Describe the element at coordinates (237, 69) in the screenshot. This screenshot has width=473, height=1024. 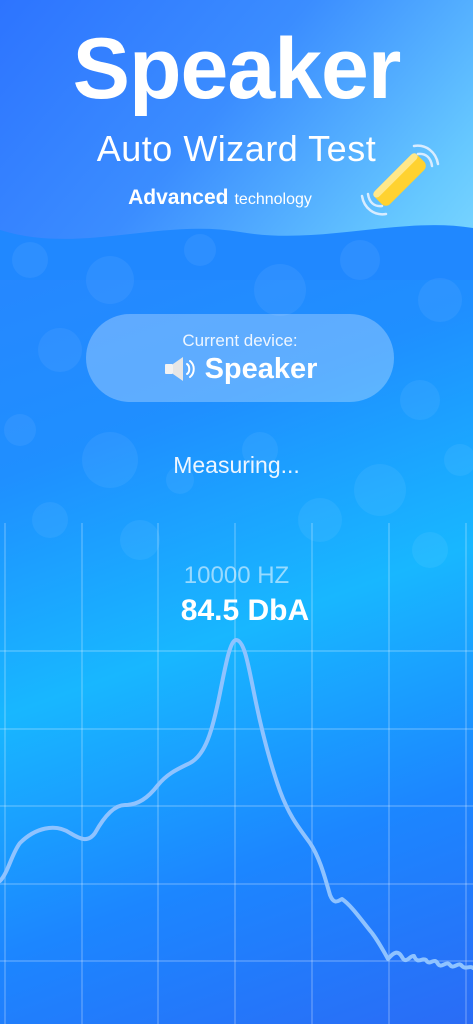
I see `app-title: Speaker` at that location.